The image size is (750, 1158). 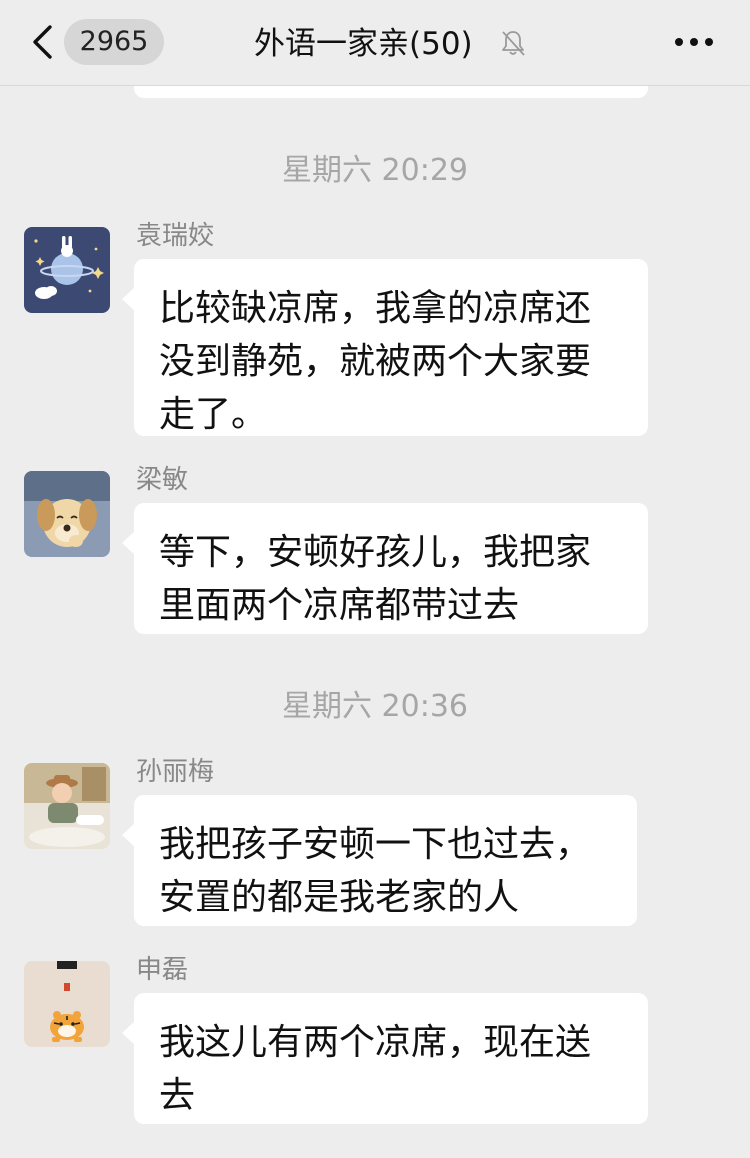 I want to click on avatar-child-photo-icon, so click(x=67, y=806).